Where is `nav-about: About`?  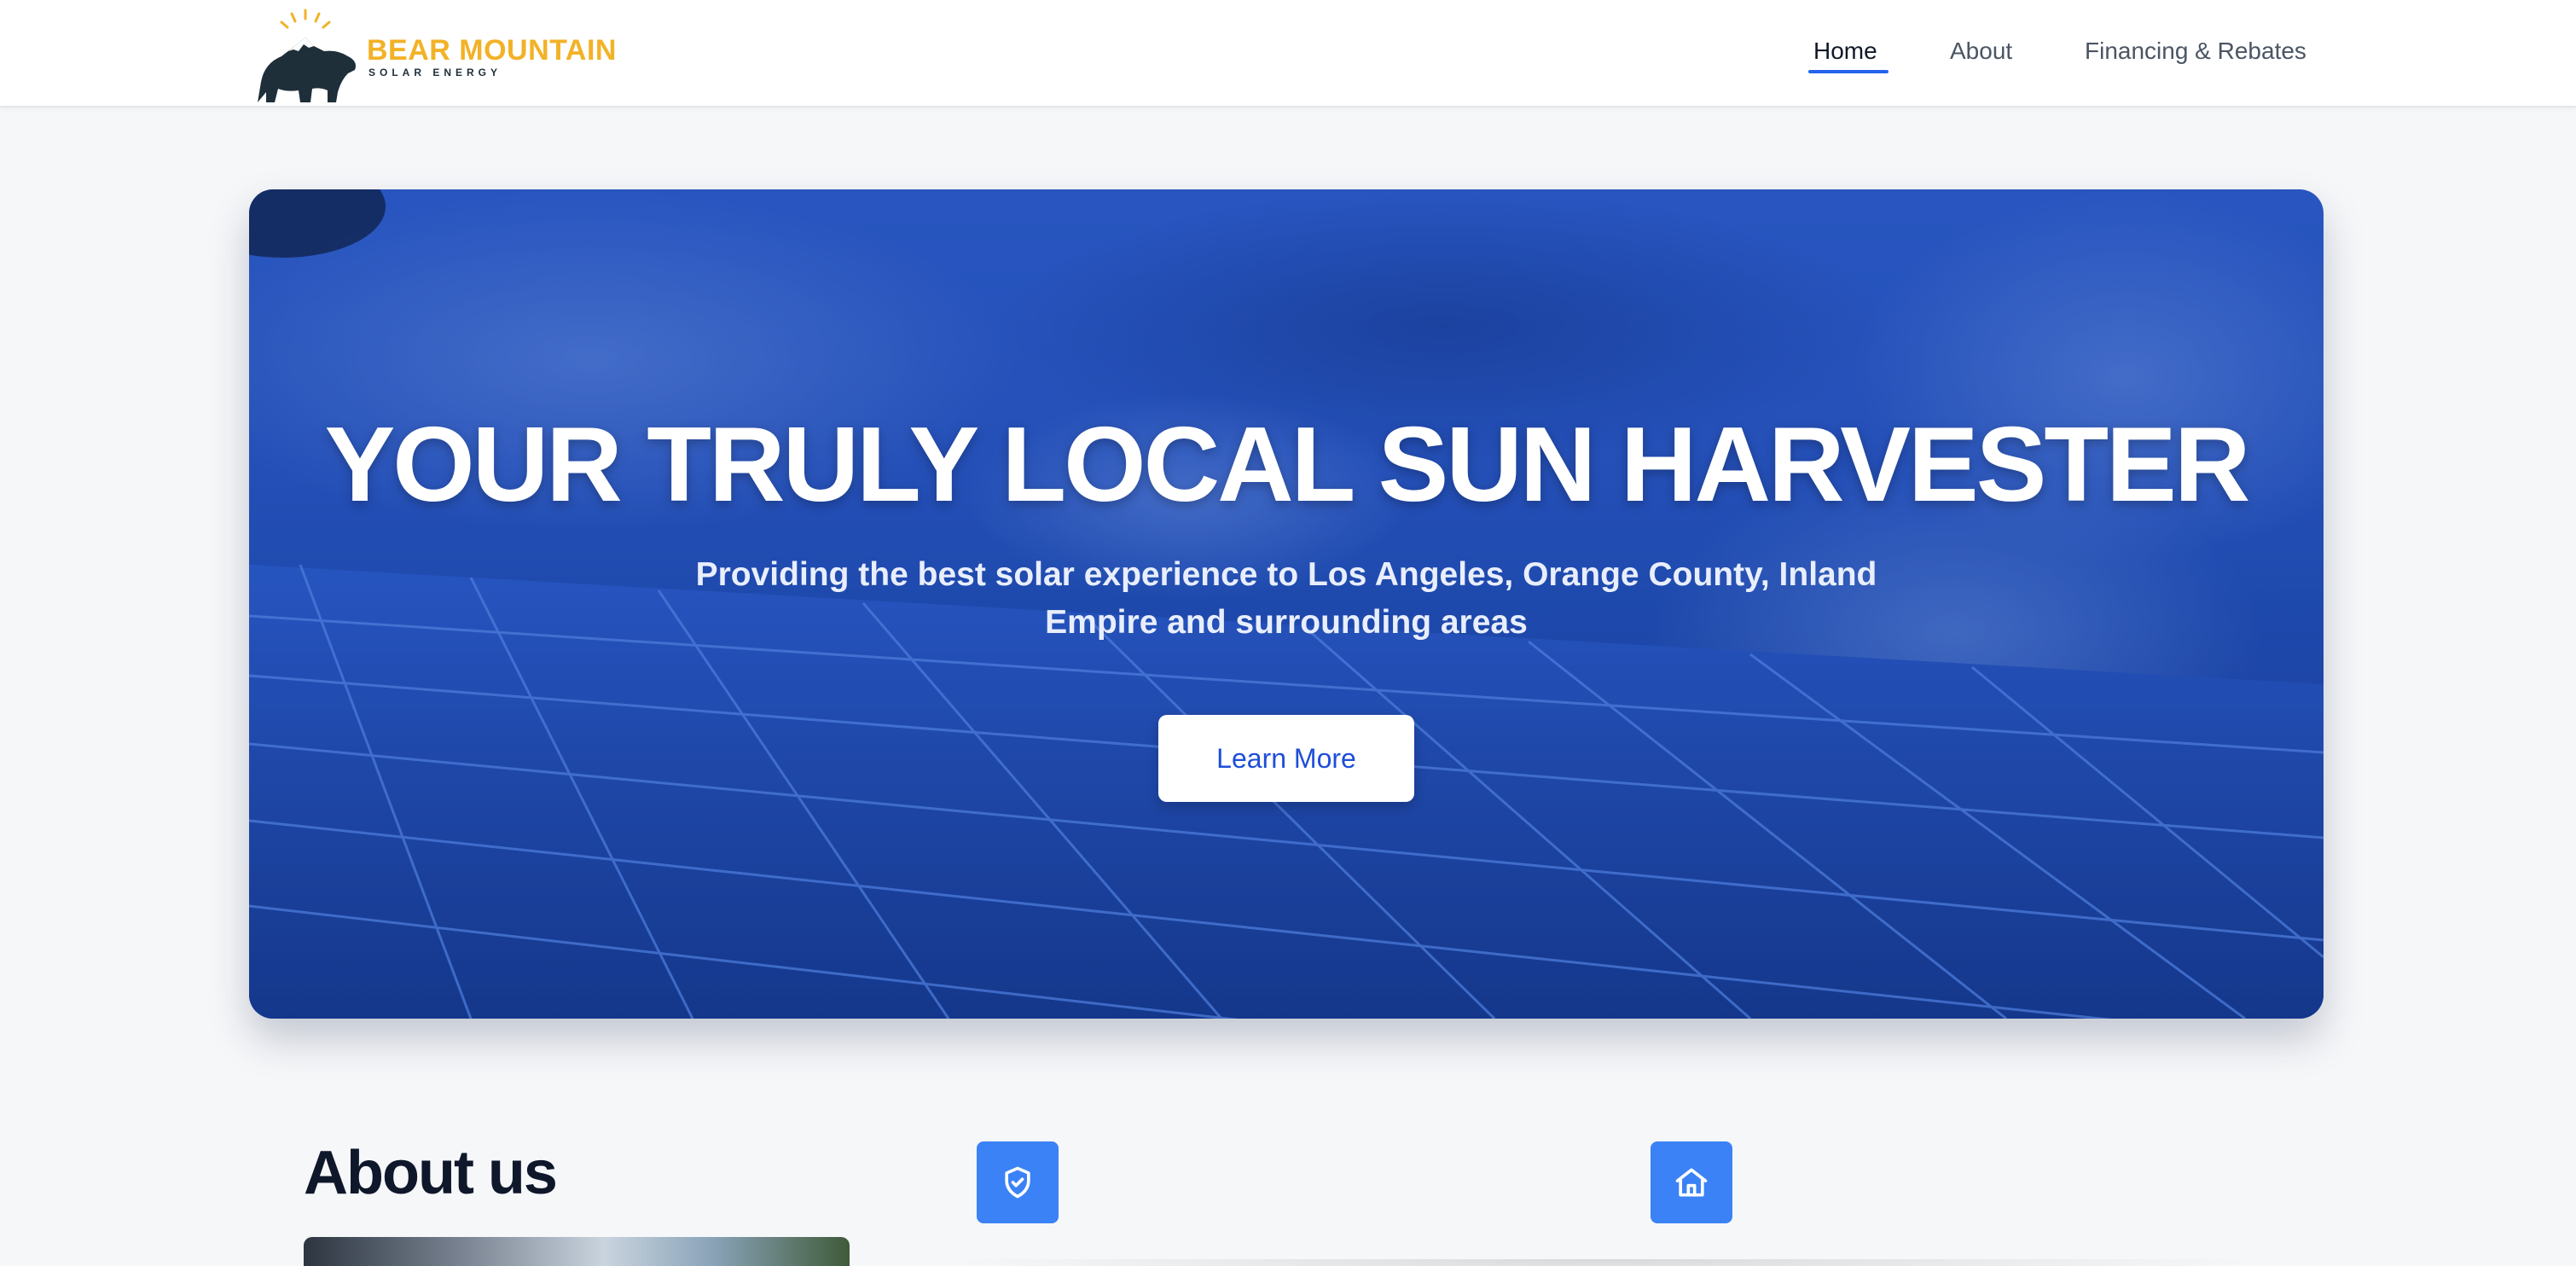 nav-about: About is located at coordinates (1981, 51).